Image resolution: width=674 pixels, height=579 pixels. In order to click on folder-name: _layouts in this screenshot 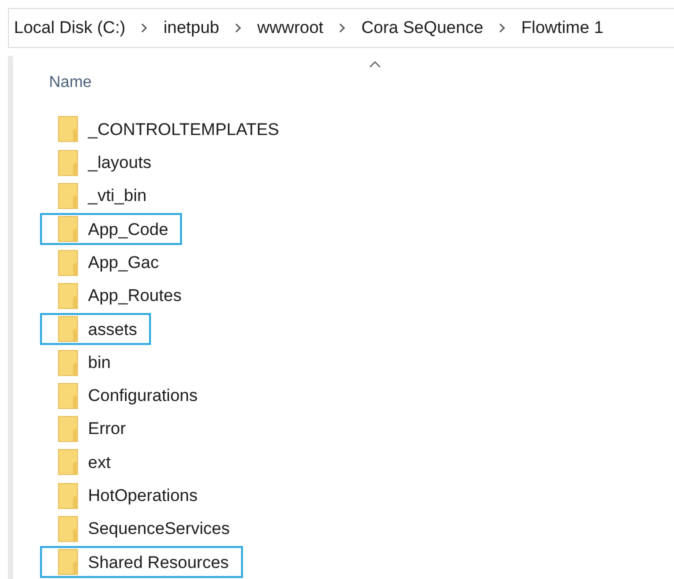, I will do `click(120, 163)`.